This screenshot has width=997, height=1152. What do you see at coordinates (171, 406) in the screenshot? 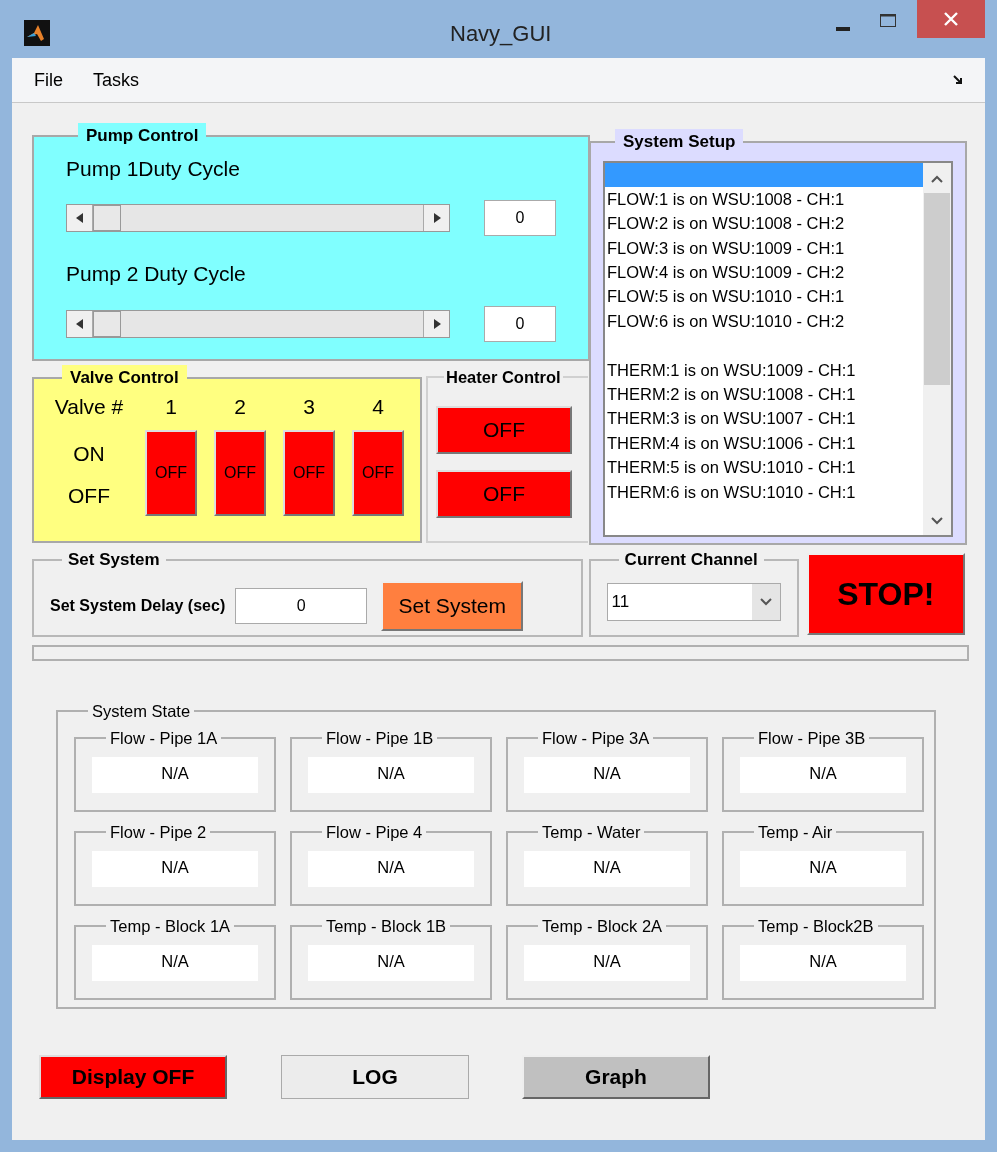
I see `valve-number: 1` at bounding box center [171, 406].